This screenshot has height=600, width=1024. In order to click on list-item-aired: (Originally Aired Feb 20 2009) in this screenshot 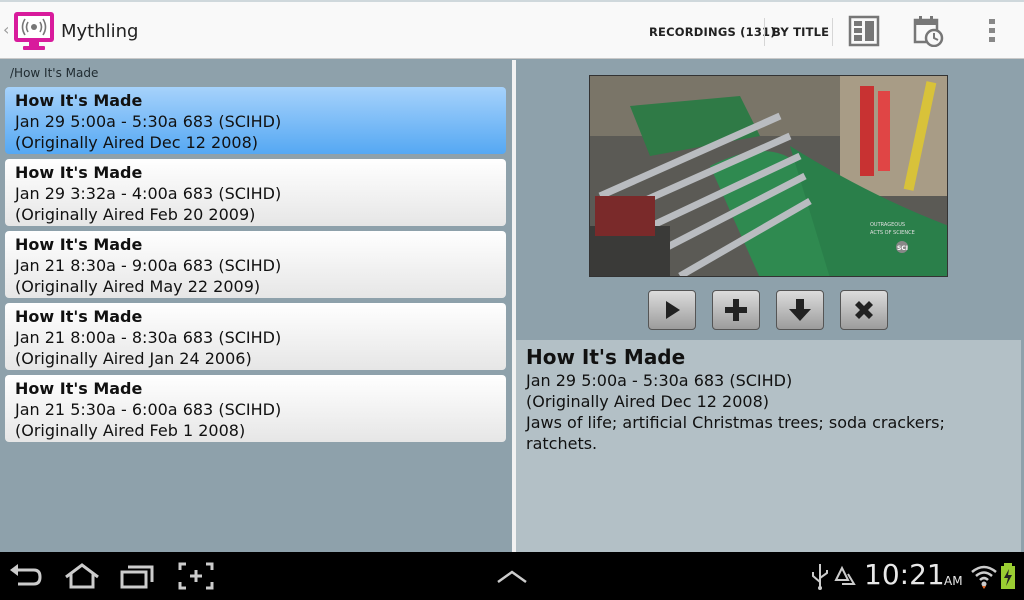, I will do `click(135, 214)`.